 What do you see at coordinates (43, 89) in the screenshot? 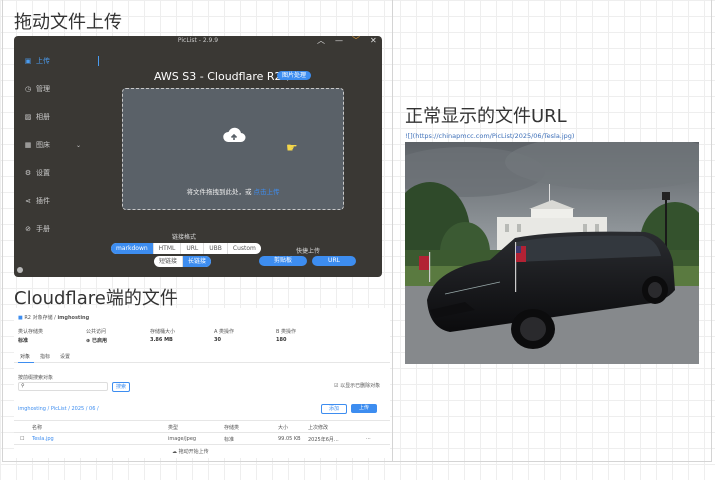
I see `nav-label: 管理` at bounding box center [43, 89].